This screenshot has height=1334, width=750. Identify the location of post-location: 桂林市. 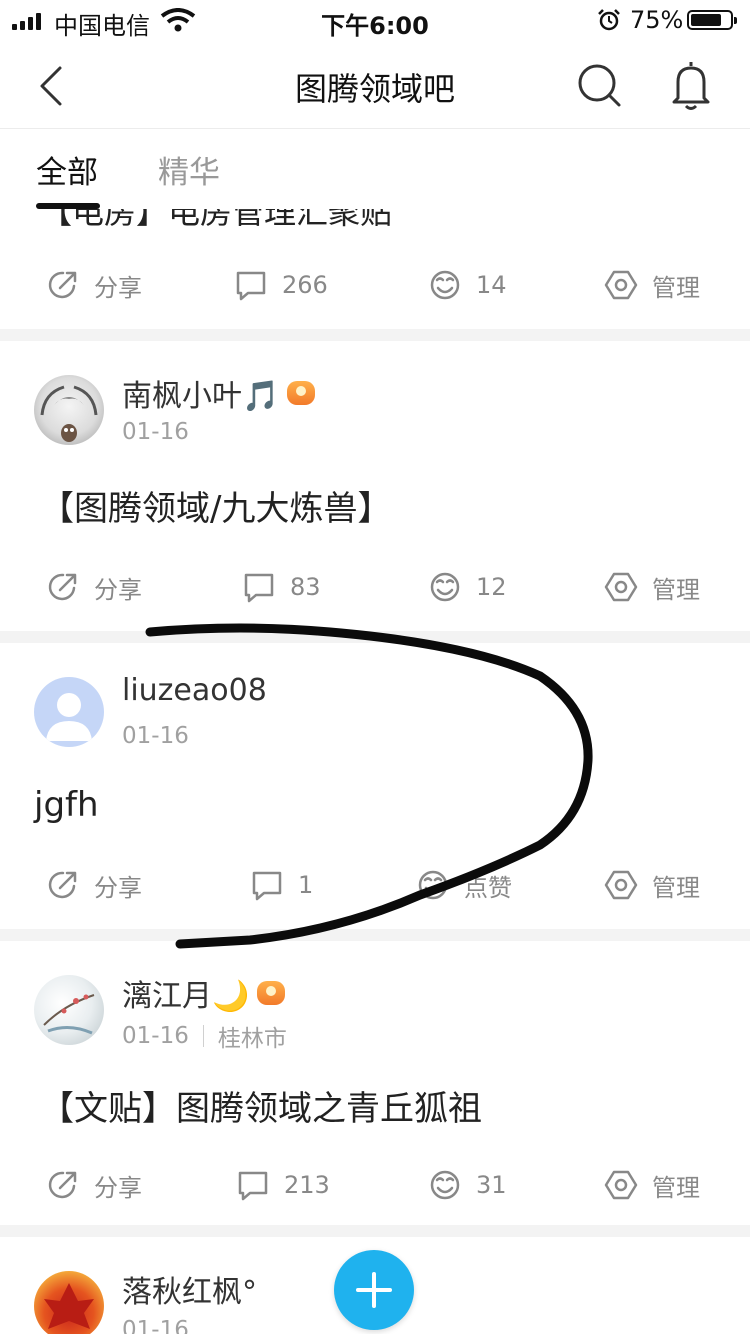
(252, 1039).